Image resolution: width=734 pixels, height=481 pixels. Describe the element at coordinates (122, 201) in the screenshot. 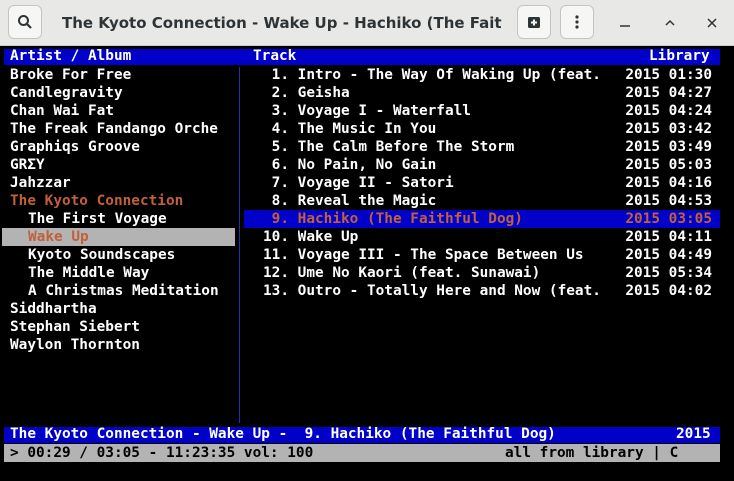

I see `artist-item-active: The Kyoto Connection` at that location.